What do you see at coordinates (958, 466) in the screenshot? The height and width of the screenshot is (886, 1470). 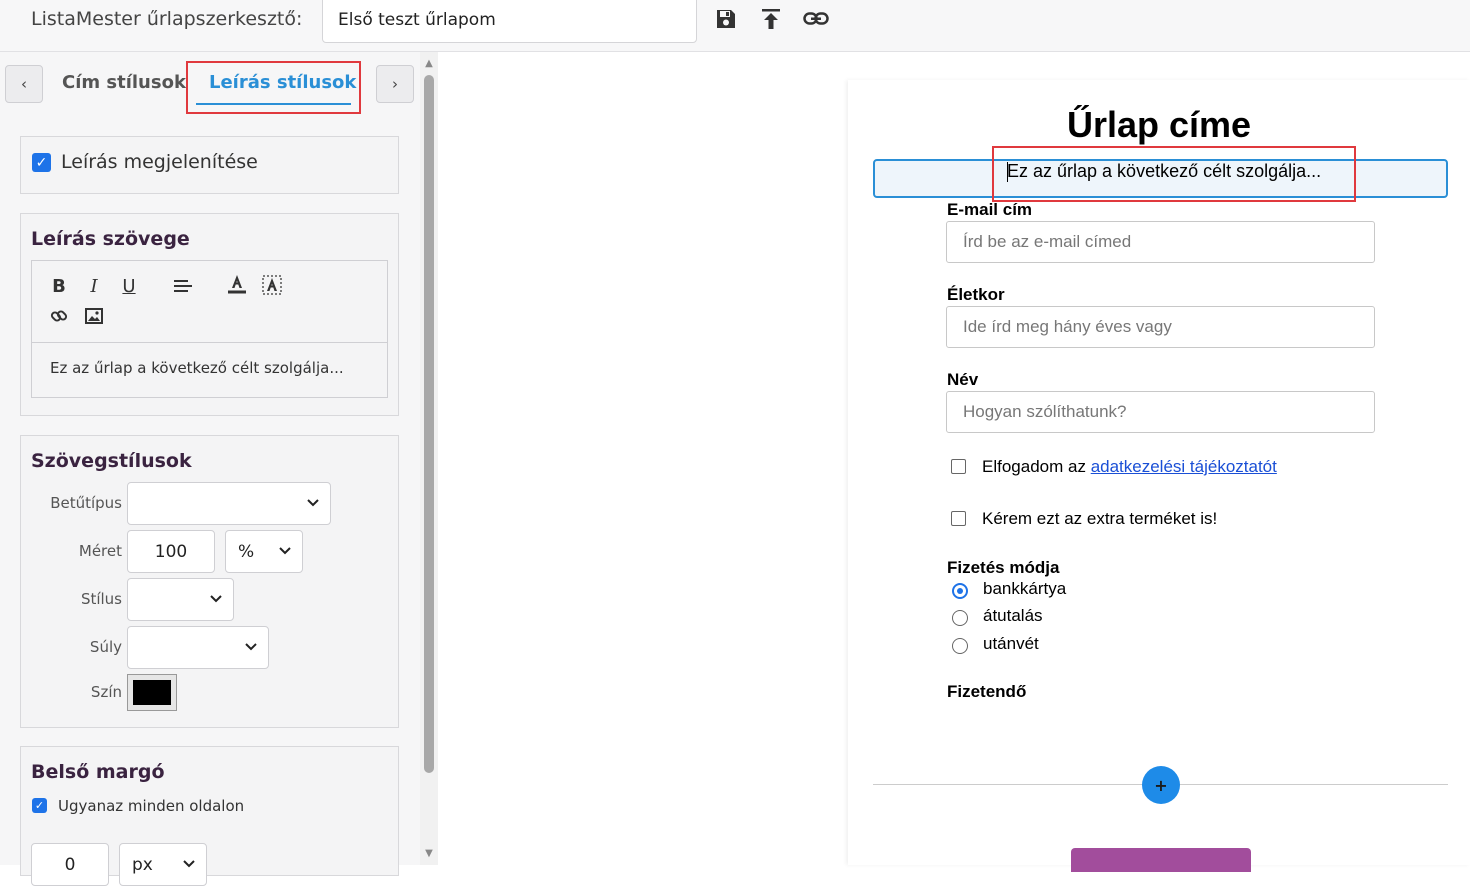 I see `consent-checkbox` at bounding box center [958, 466].